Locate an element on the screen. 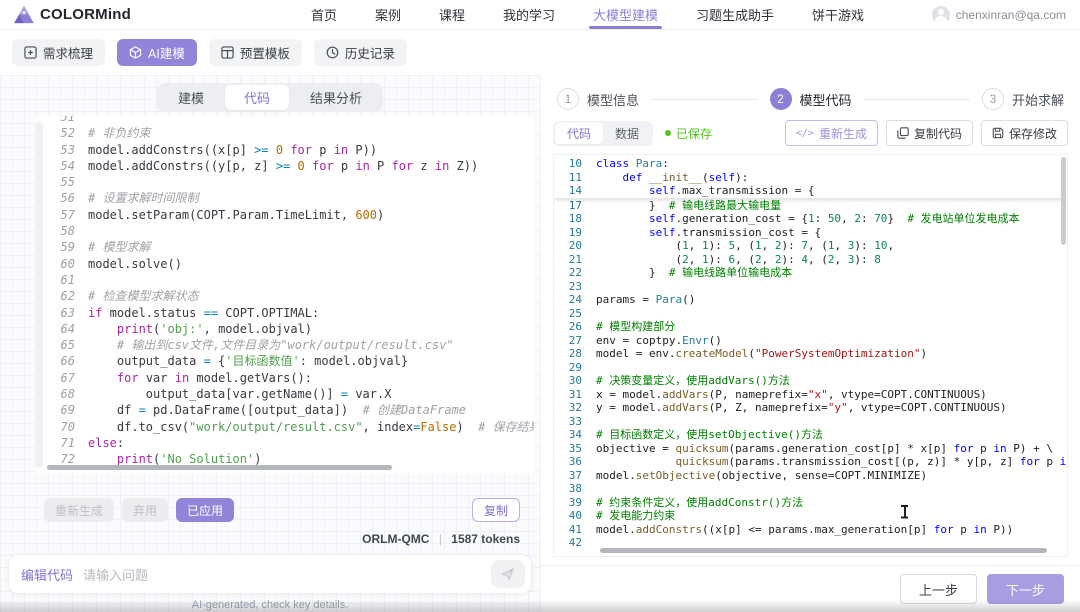 The height and width of the screenshot is (612, 1080). toolbar-button-label: 需求梳理 is located at coordinates (68, 54).